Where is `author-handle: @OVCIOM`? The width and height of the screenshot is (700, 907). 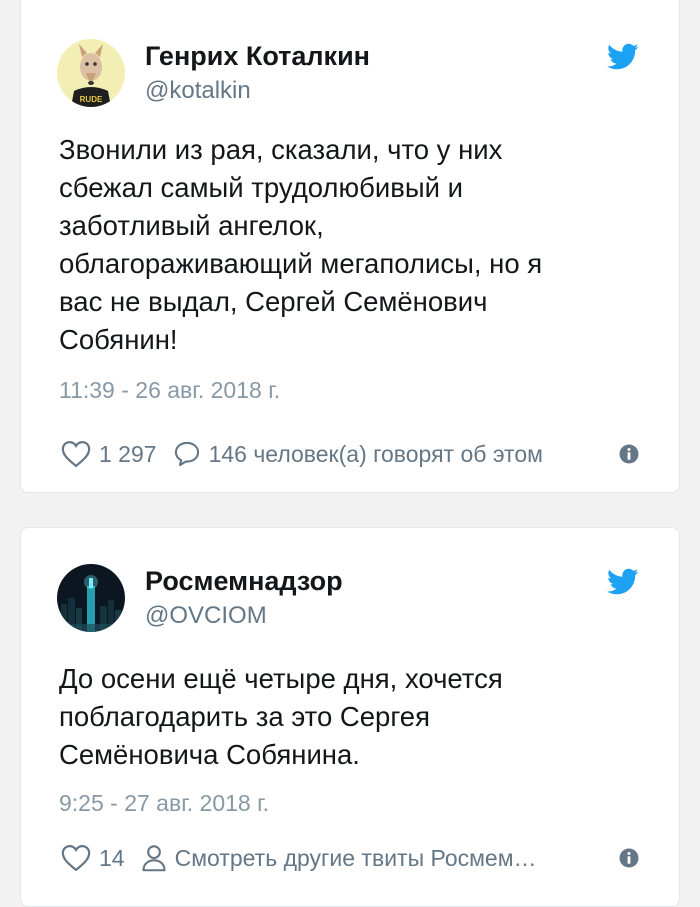
author-handle: @OVCIOM is located at coordinates (206, 616).